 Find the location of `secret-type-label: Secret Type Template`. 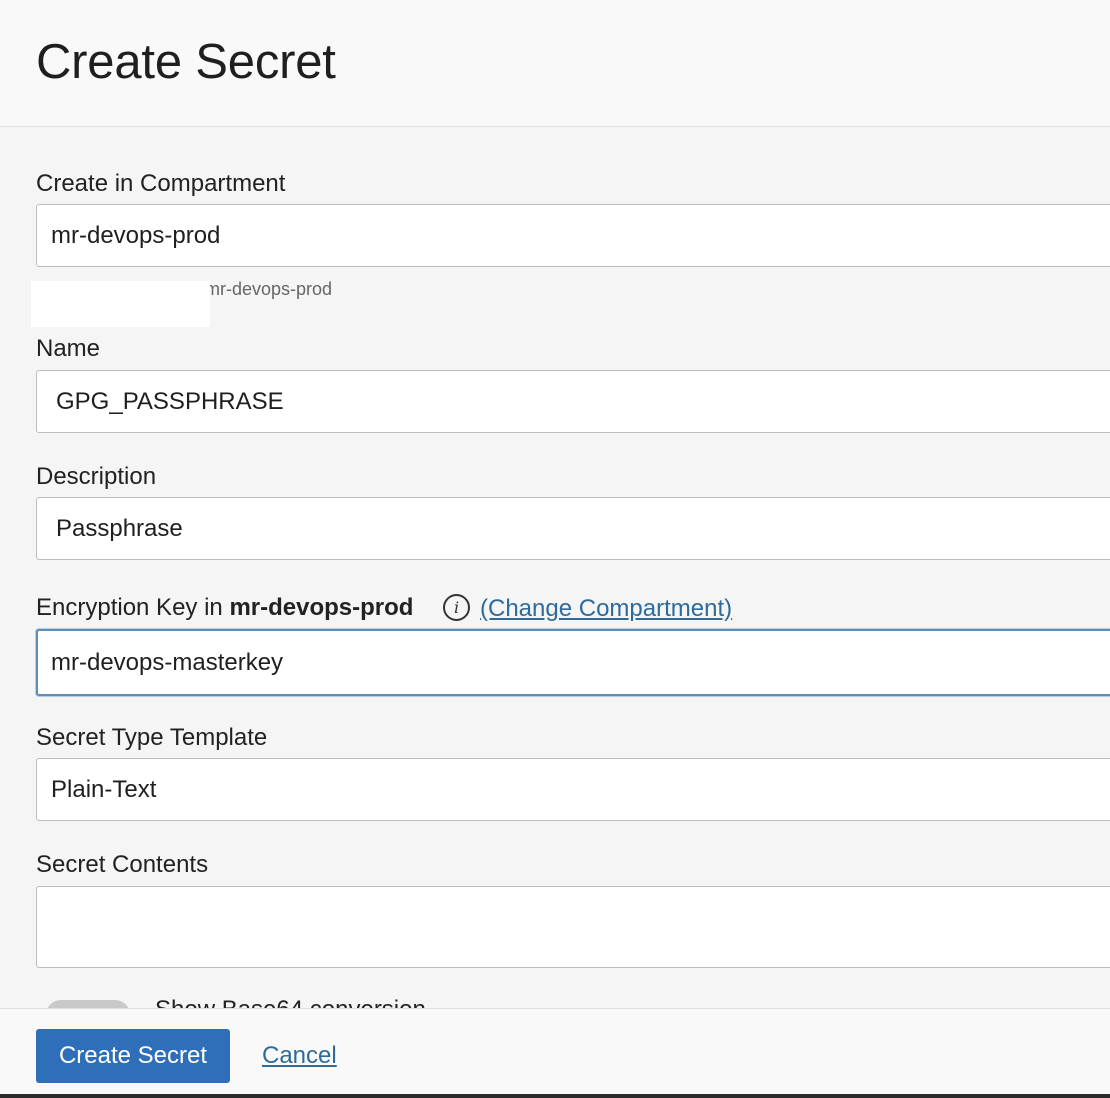

secret-type-label: Secret Type Template is located at coordinates (152, 737).